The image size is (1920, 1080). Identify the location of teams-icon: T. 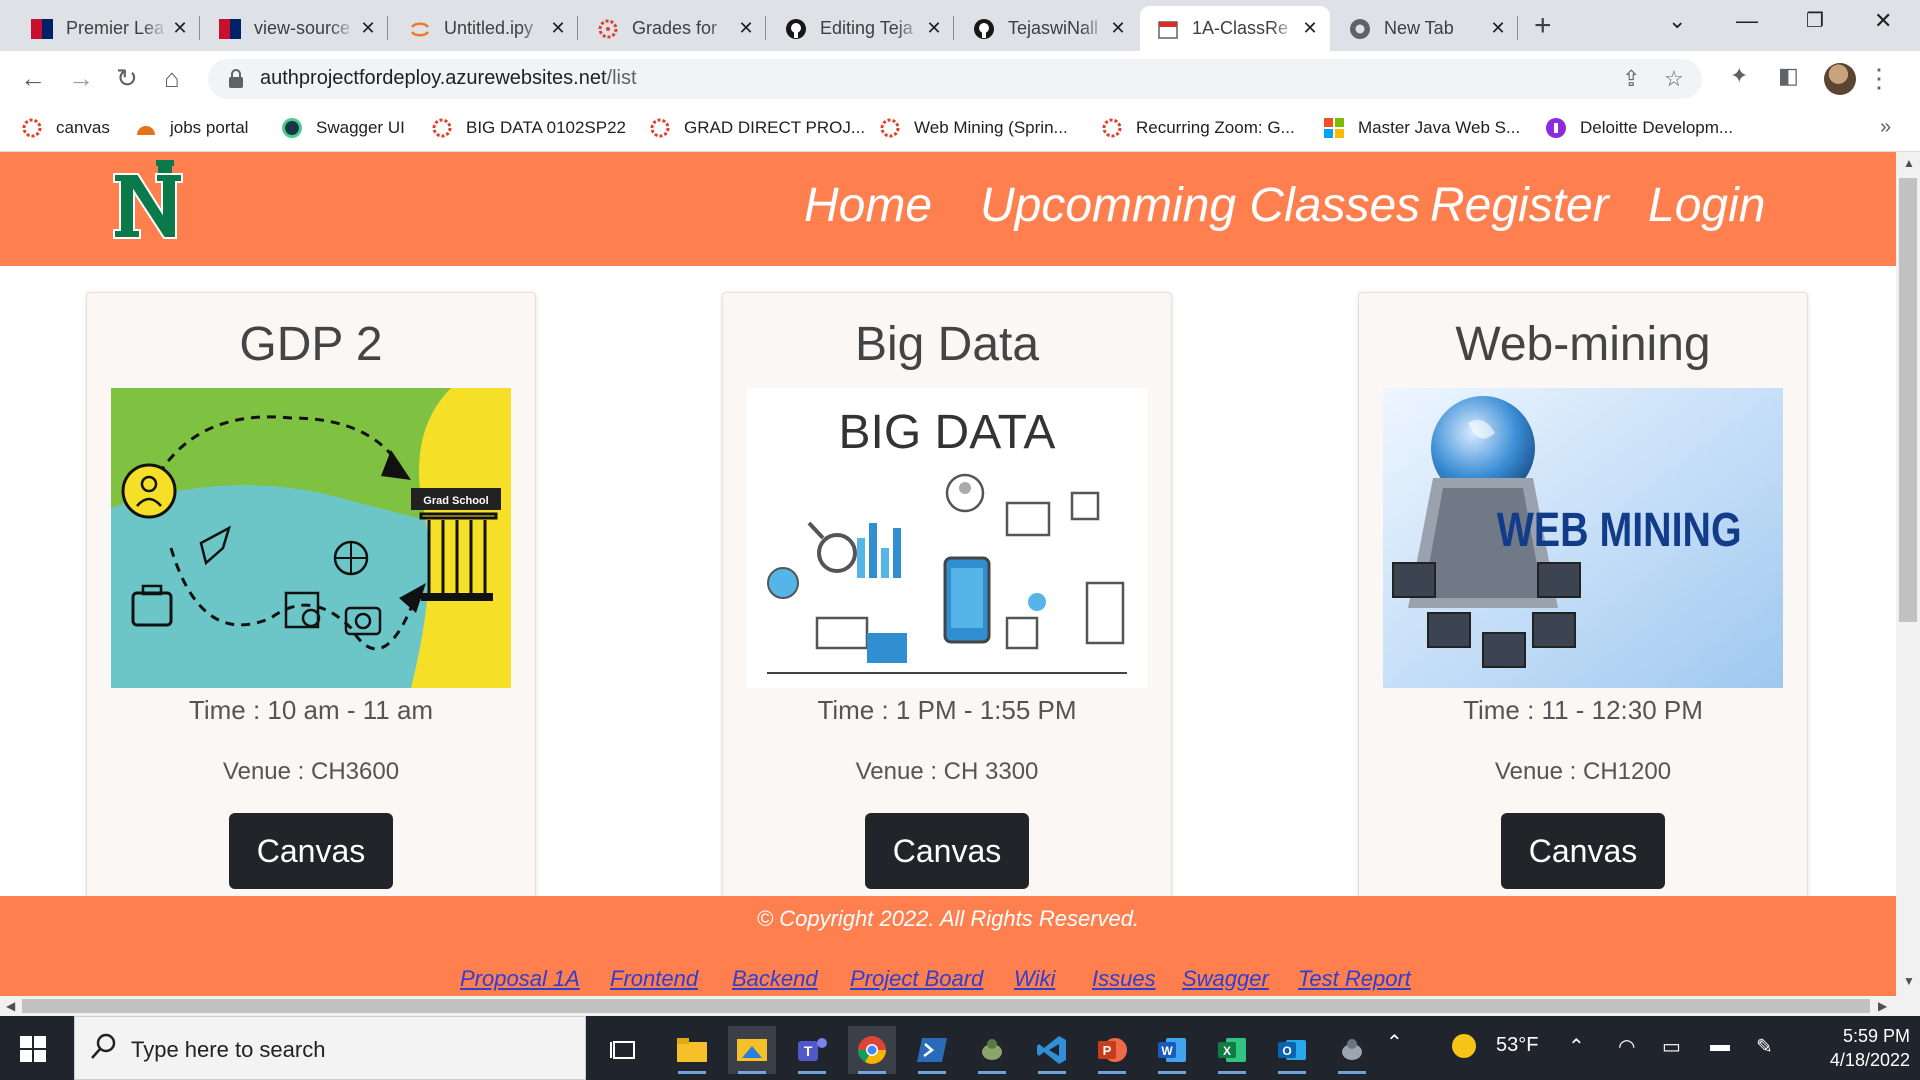
(812, 1050).